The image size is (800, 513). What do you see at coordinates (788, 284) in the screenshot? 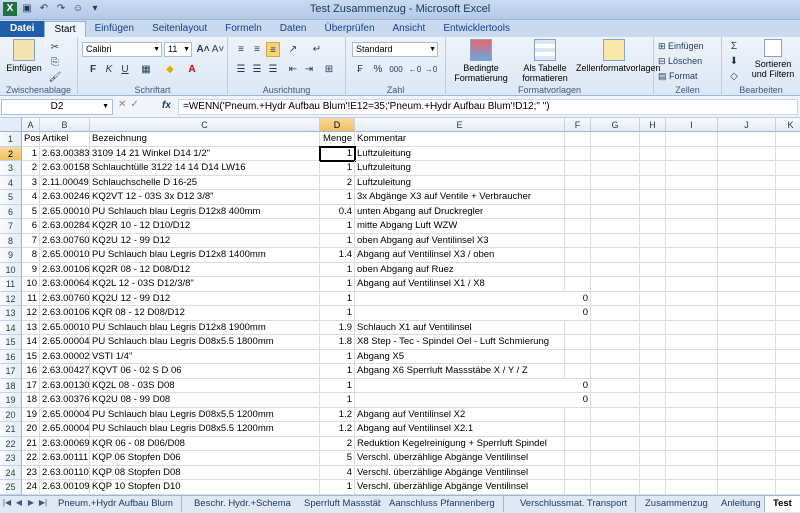
I see `cell-k11` at bounding box center [788, 284].